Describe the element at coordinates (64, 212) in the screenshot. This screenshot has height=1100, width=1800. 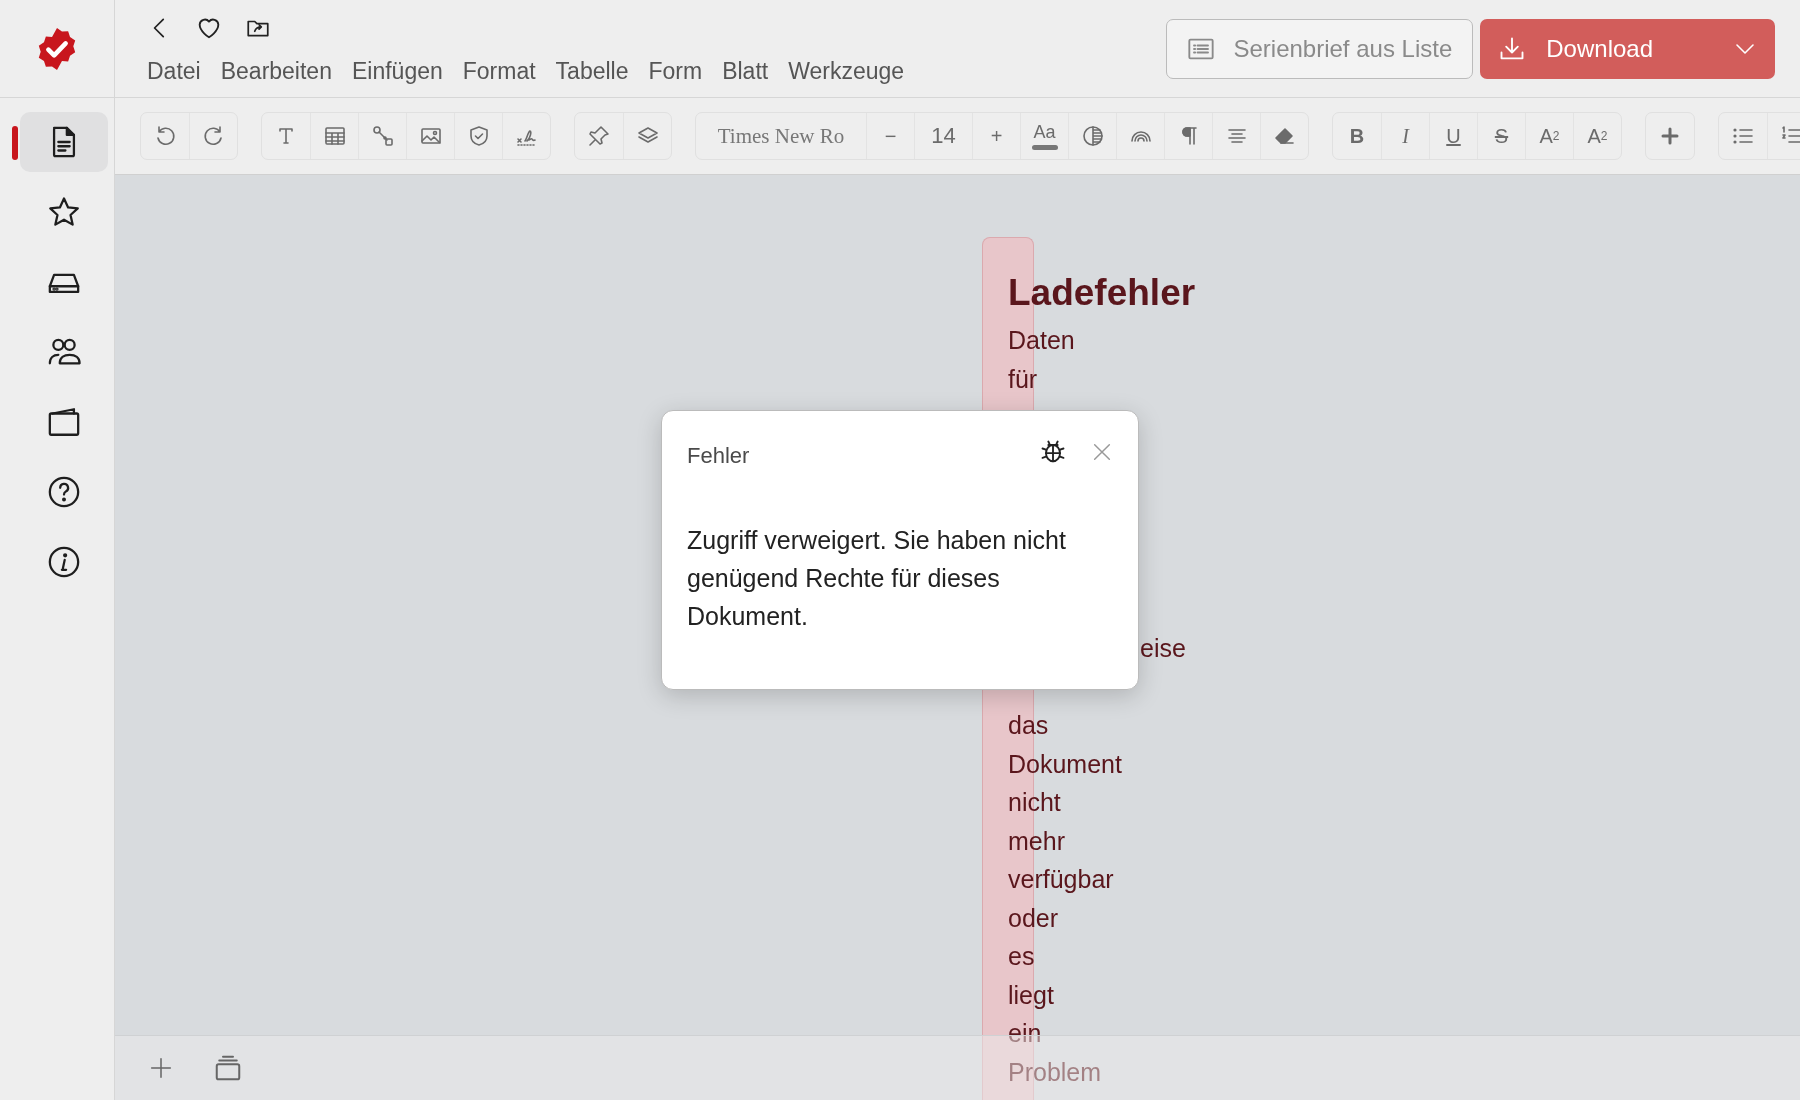
I see `star-icon` at that location.